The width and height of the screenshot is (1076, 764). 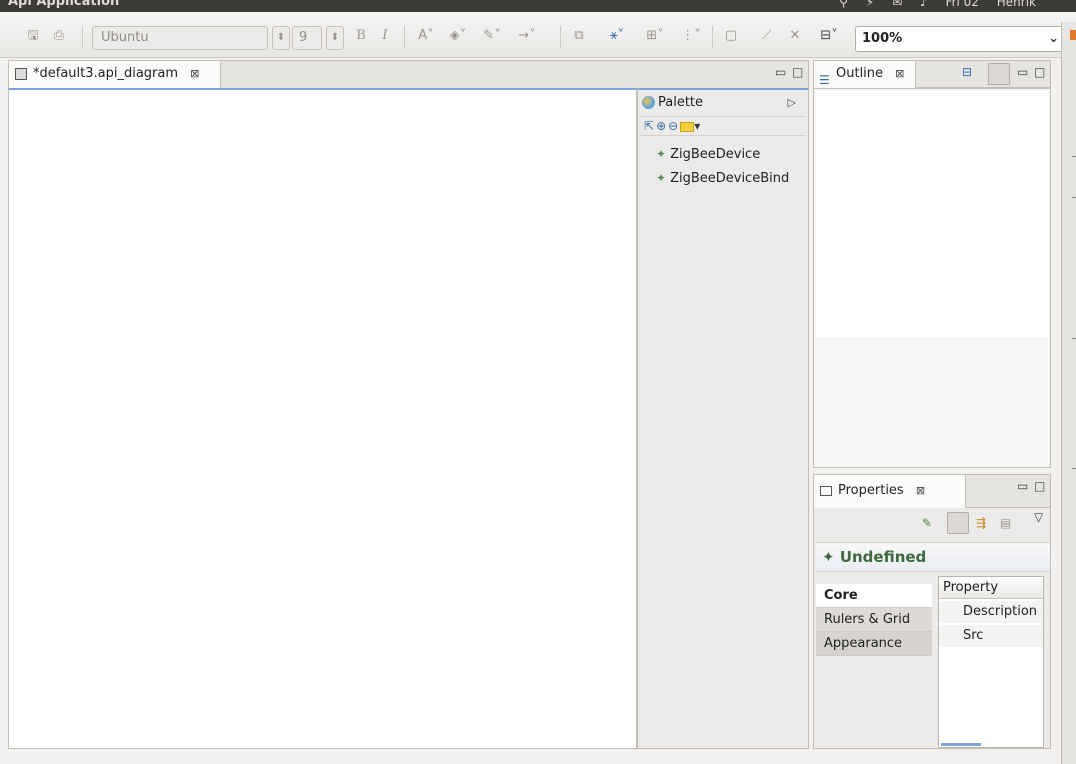 What do you see at coordinates (527, 36) in the screenshot?
I see `line-style-icon: →˅` at bounding box center [527, 36].